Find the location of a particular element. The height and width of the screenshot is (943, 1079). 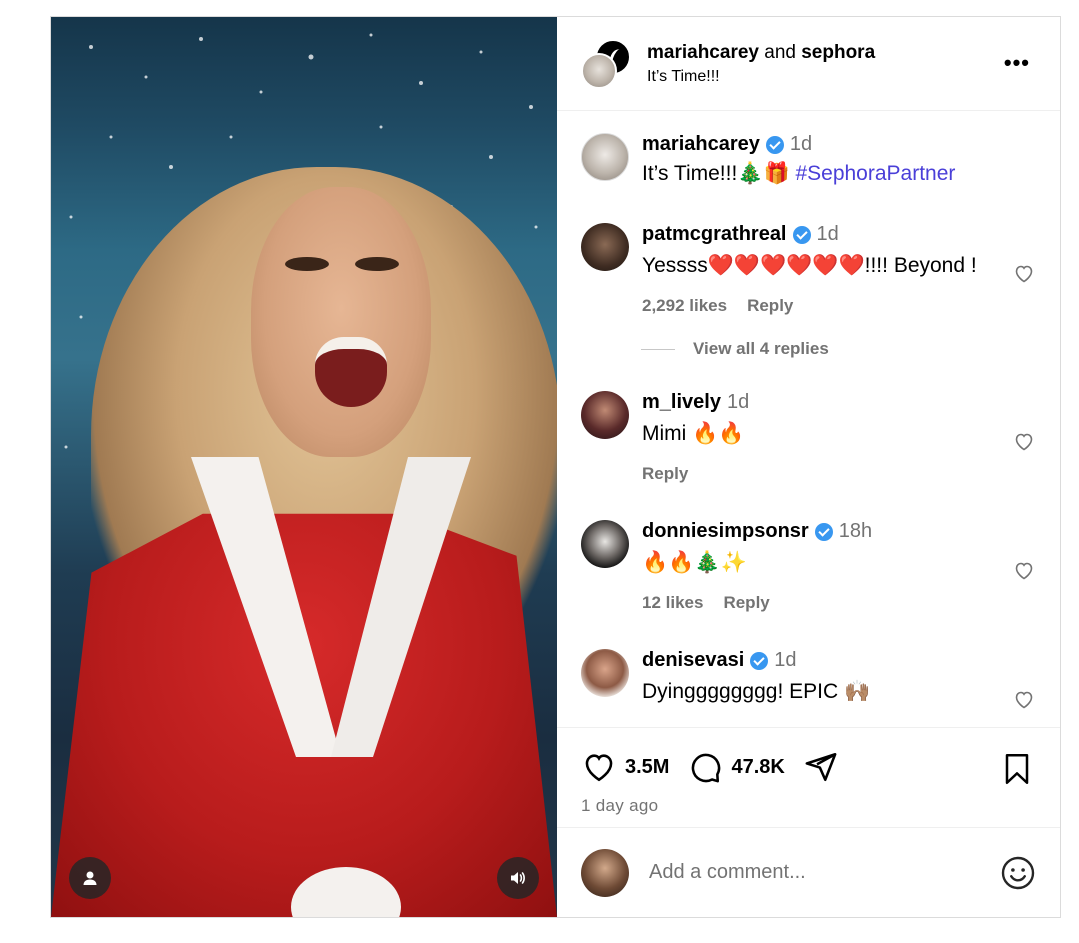

mouth is located at coordinates (351, 372).